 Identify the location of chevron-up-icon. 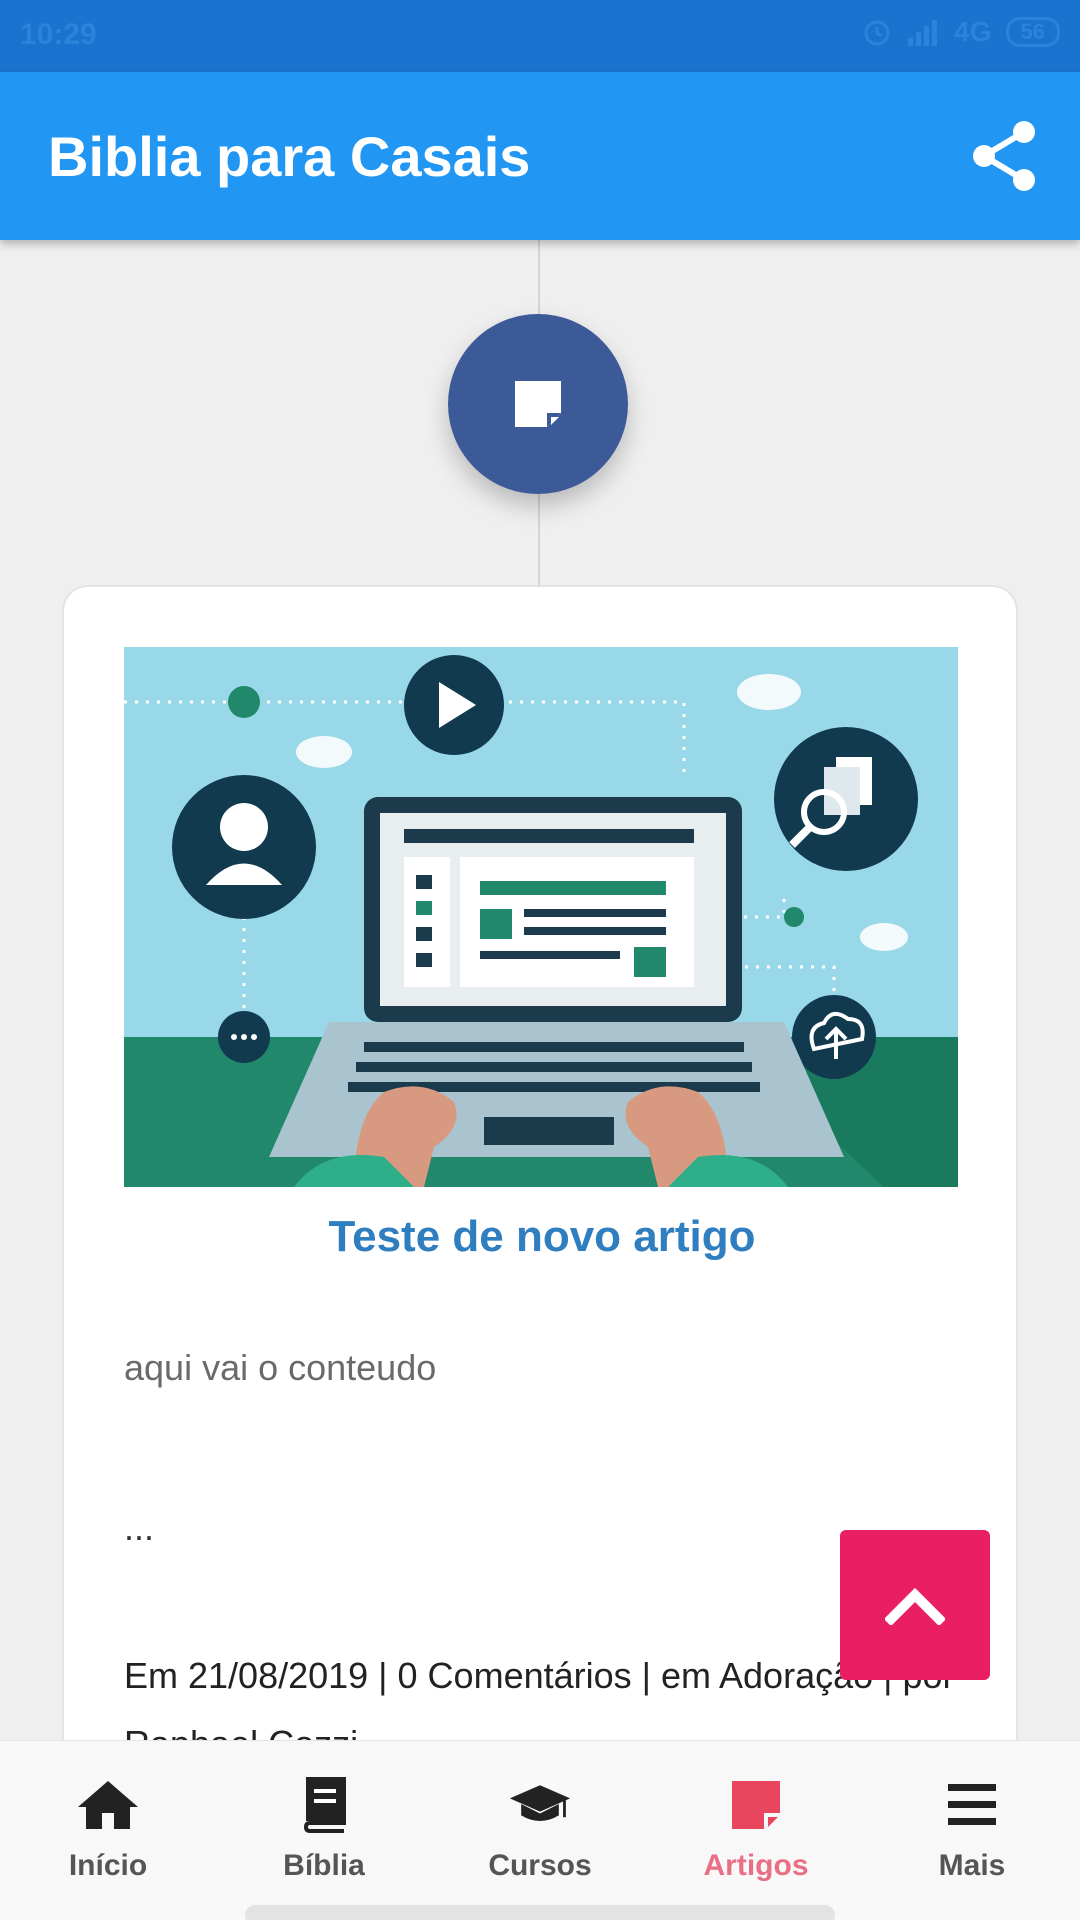
(915, 1606).